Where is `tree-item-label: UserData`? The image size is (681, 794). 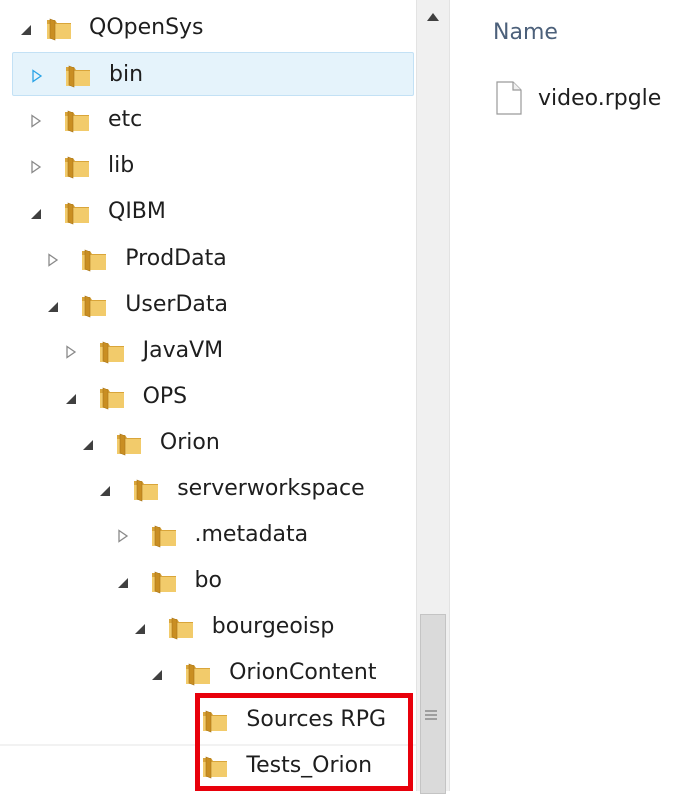
tree-item-label: UserData is located at coordinates (176, 304).